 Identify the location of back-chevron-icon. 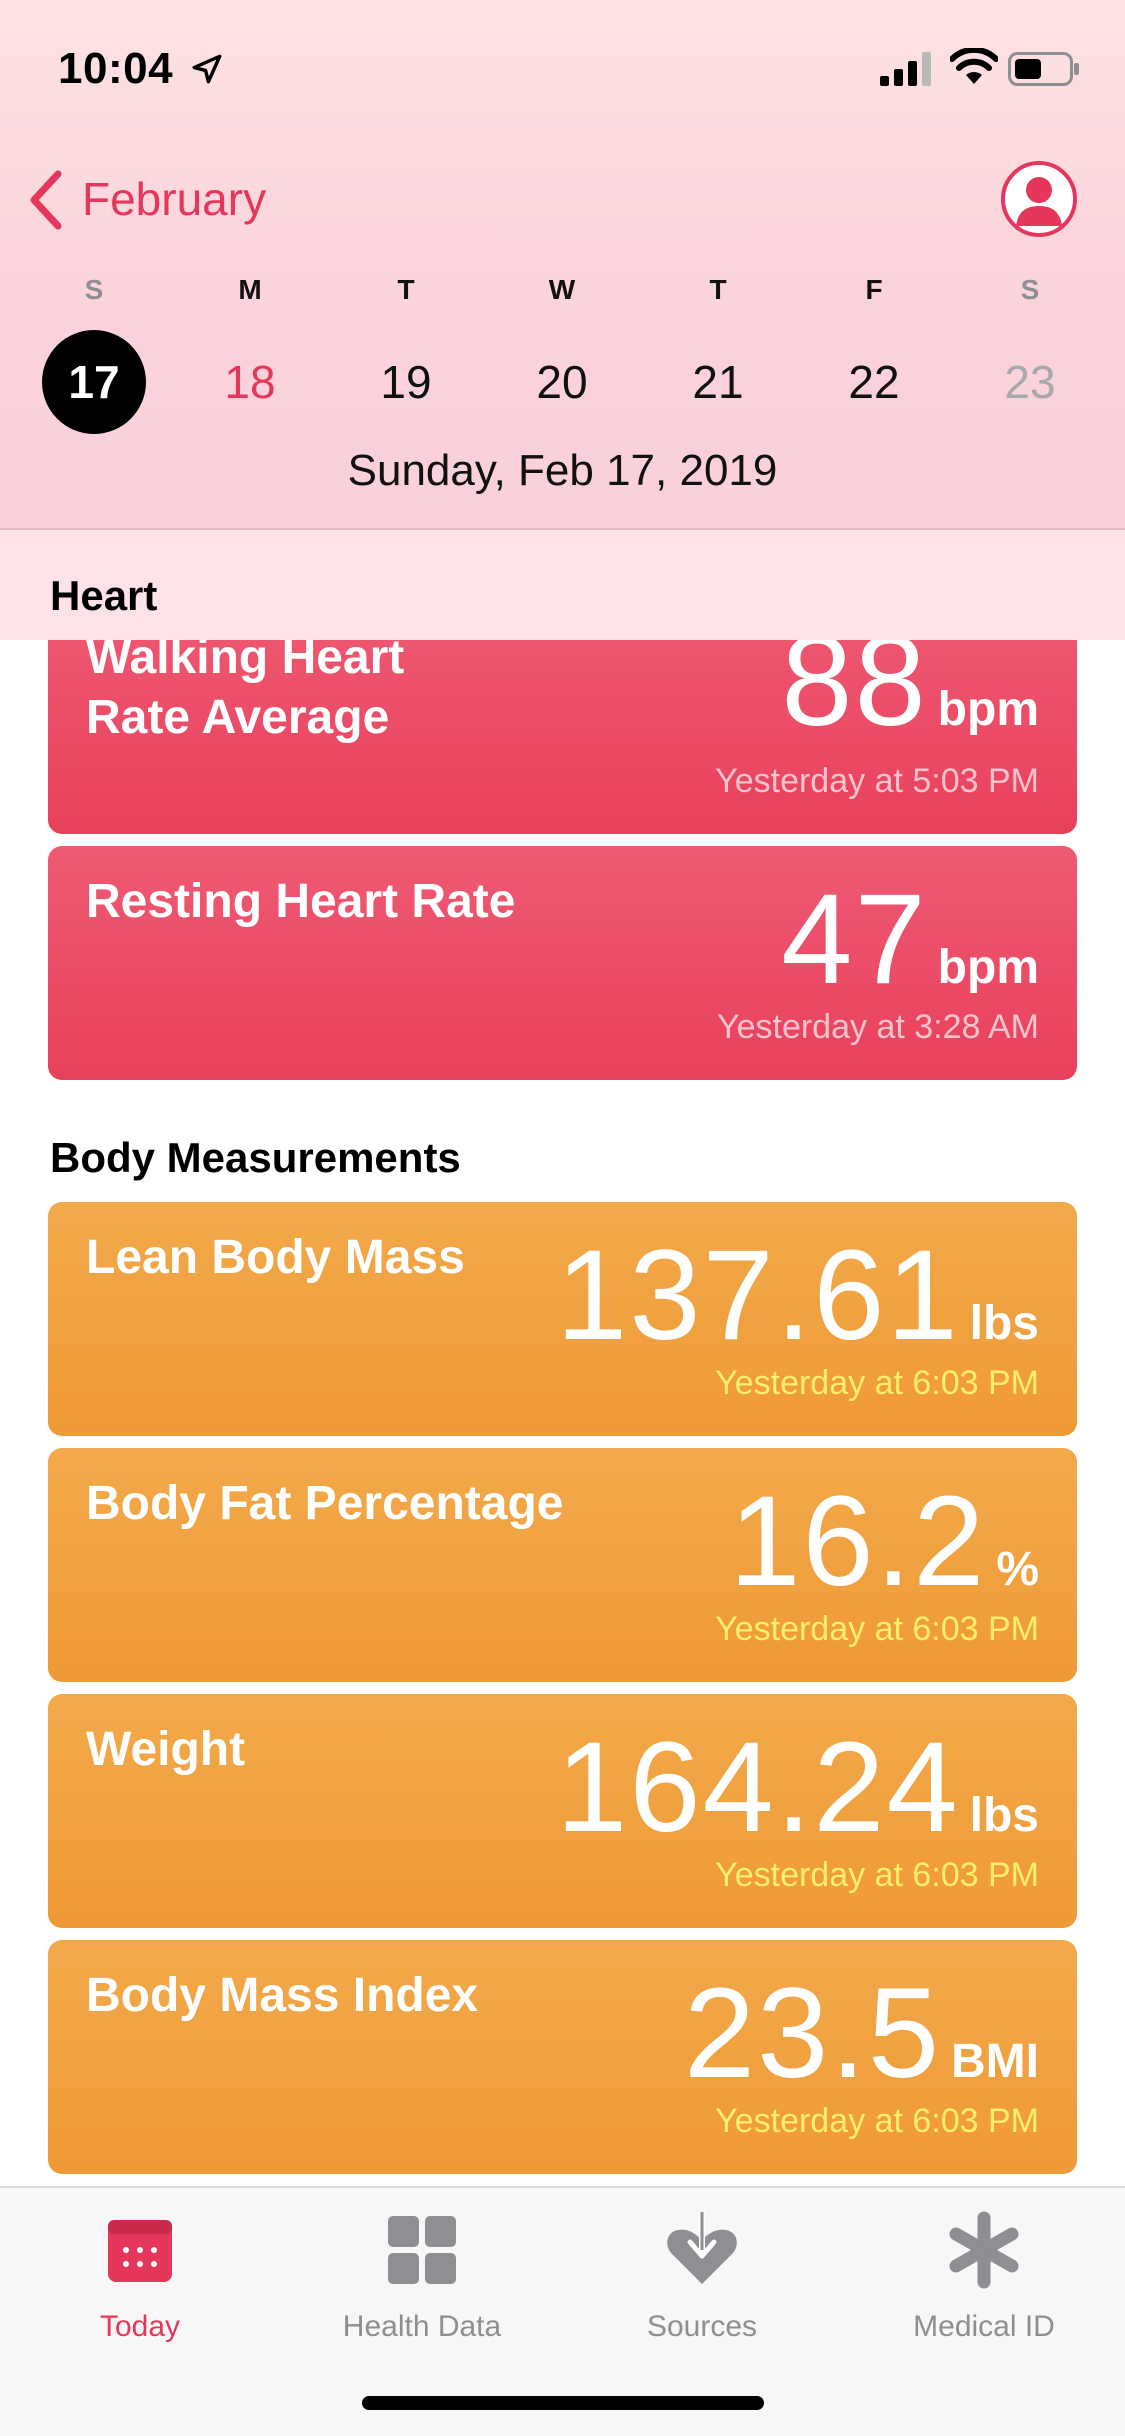
(46, 200).